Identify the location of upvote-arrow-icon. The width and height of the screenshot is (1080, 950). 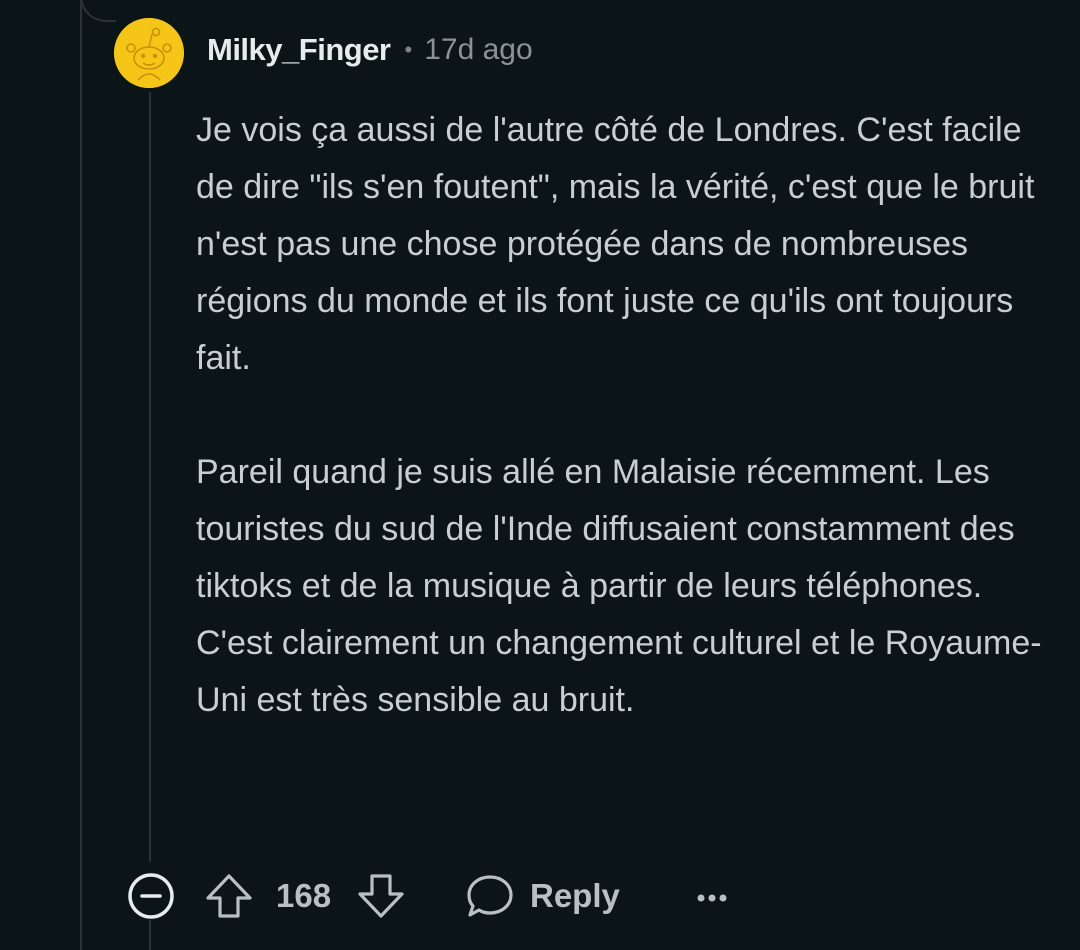
(229, 896).